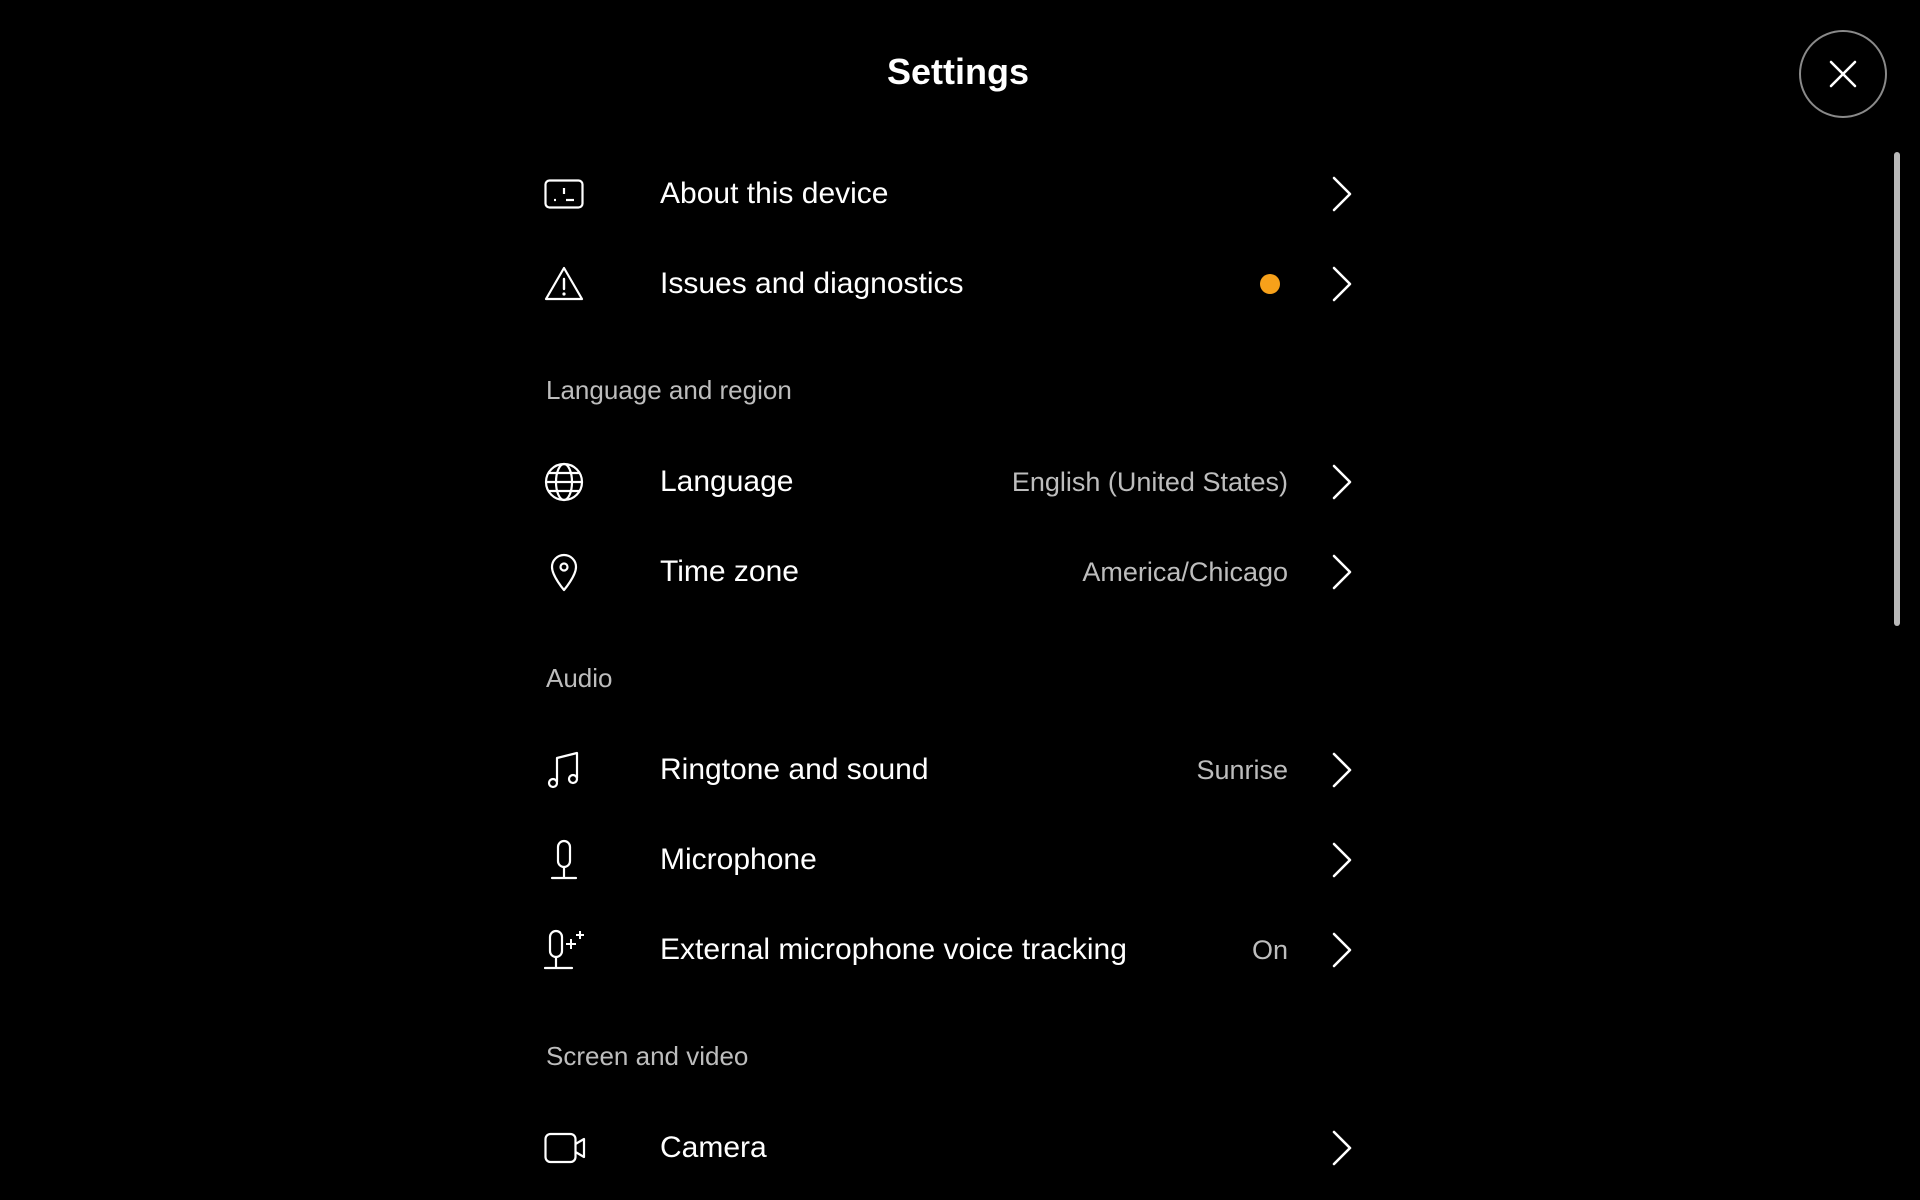  Describe the element at coordinates (738, 859) in the screenshot. I see `microphone-label: Microphone` at that location.